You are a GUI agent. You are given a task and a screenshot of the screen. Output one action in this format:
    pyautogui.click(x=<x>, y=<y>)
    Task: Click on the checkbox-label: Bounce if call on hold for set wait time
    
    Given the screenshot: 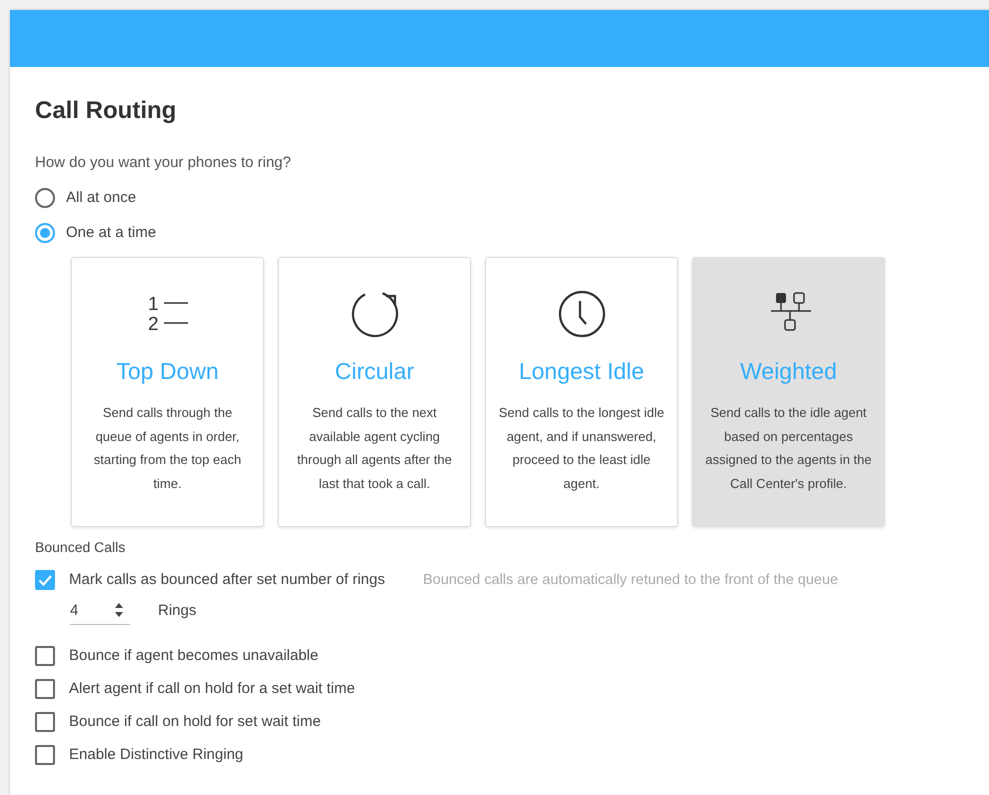 What is the action you would take?
    pyautogui.click(x=195, y=721)
    